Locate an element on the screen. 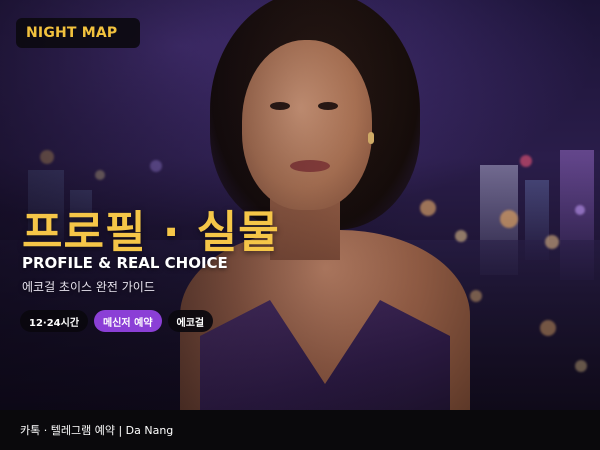  headline-korean: 프로필 · 실물 is located at coordinates (151, 232).